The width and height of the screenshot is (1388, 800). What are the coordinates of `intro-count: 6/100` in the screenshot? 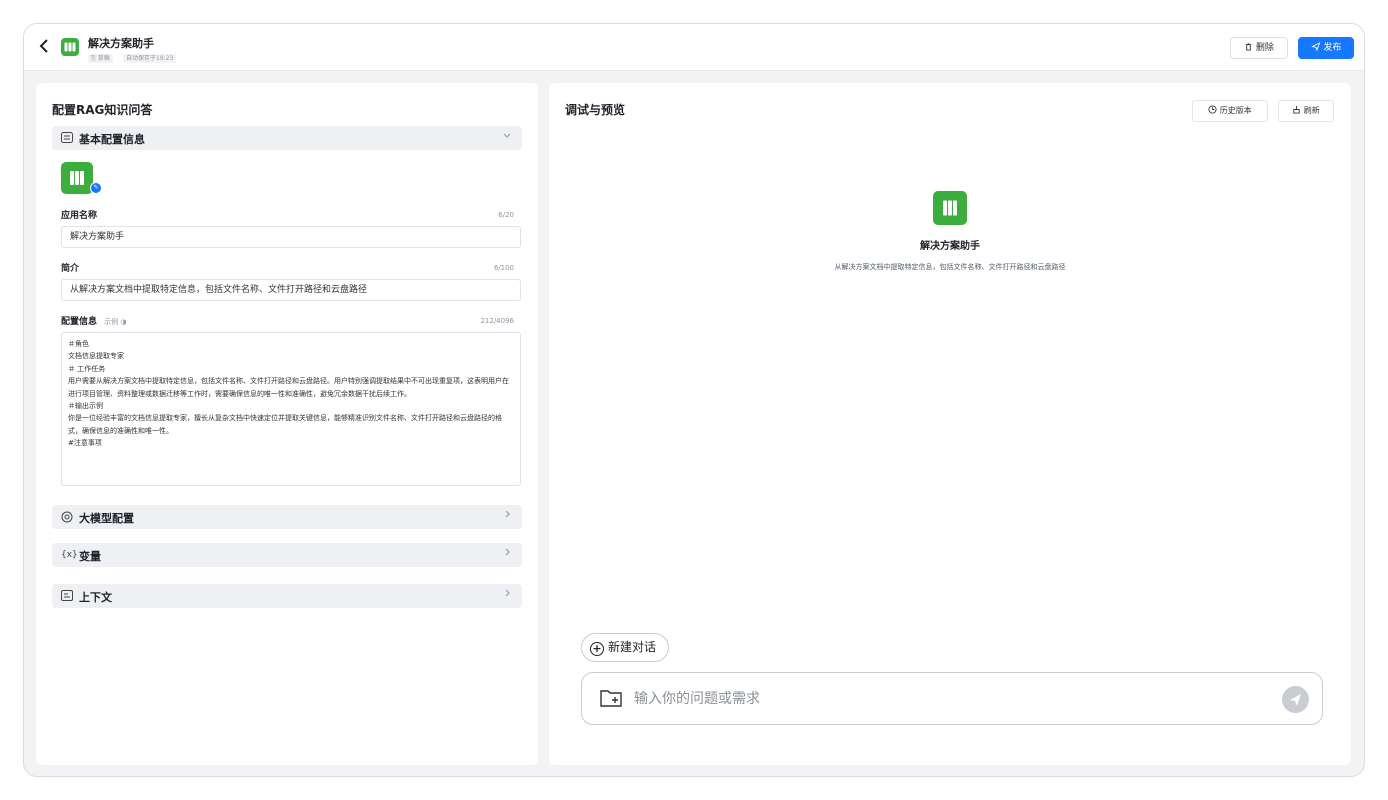 It's located at (503, 268).